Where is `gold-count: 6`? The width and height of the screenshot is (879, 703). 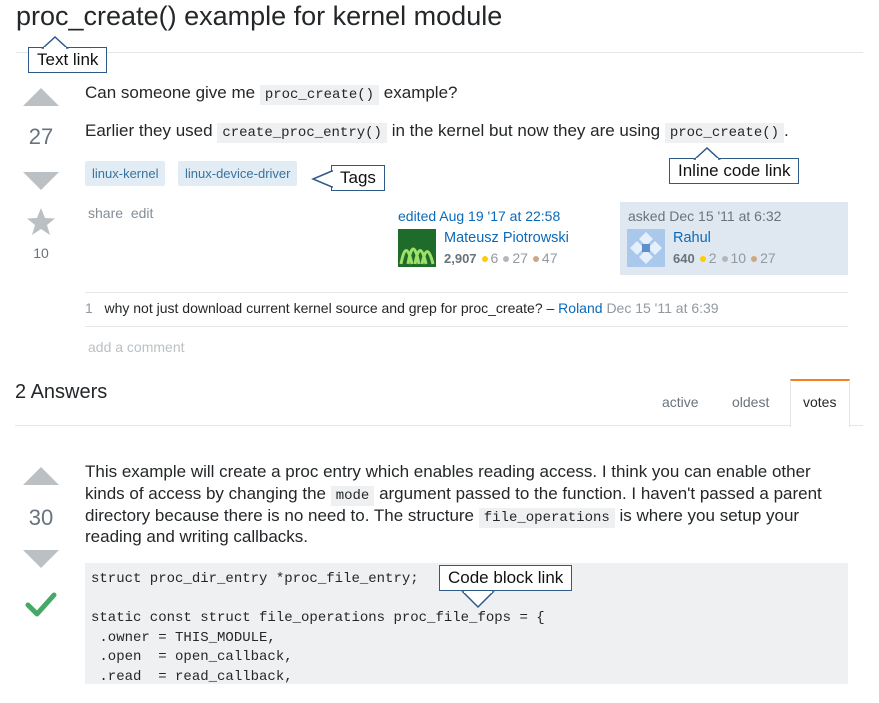 gold-count: 6 is located at coordinates (494, 258).